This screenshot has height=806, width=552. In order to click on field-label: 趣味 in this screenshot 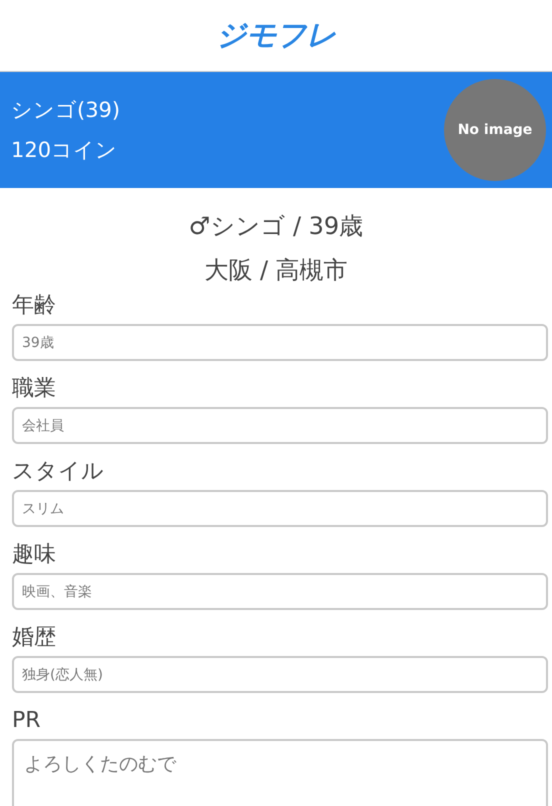, I will do `click(34, 555)`.